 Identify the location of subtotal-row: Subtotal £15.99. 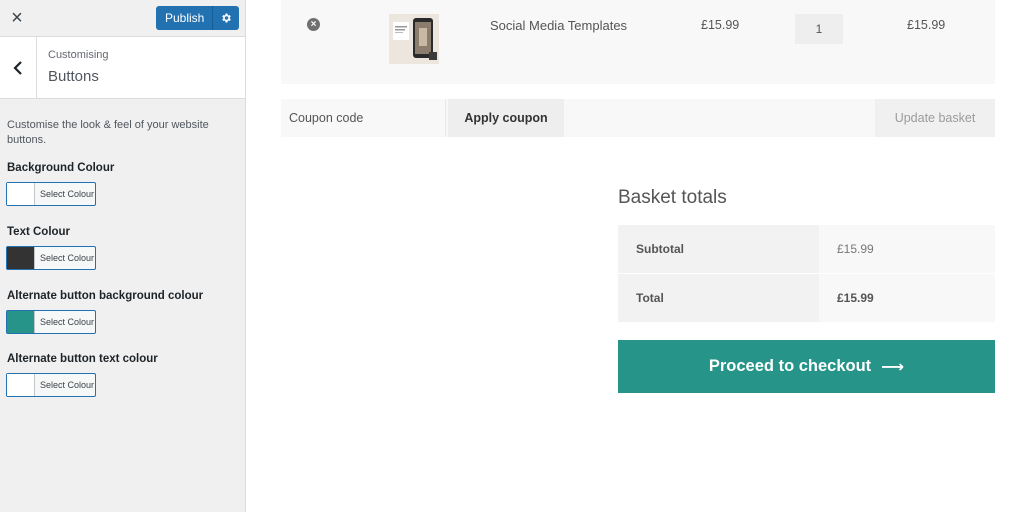
(806, 249).